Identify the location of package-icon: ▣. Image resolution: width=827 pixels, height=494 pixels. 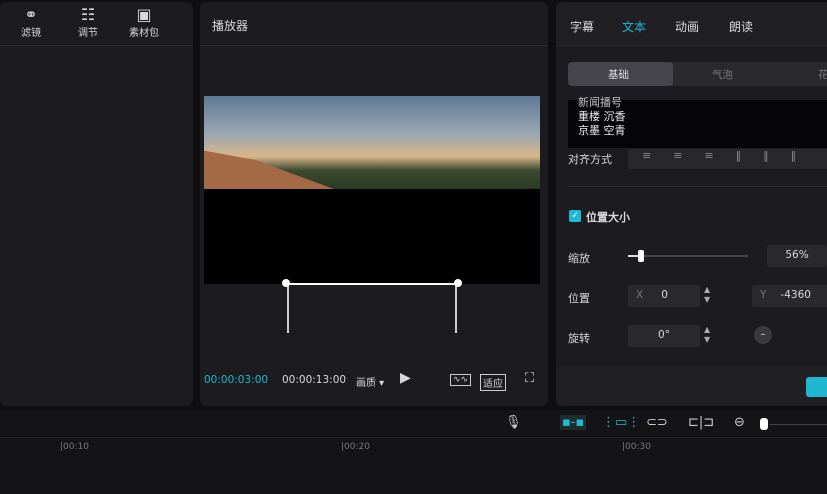
(144, 14).